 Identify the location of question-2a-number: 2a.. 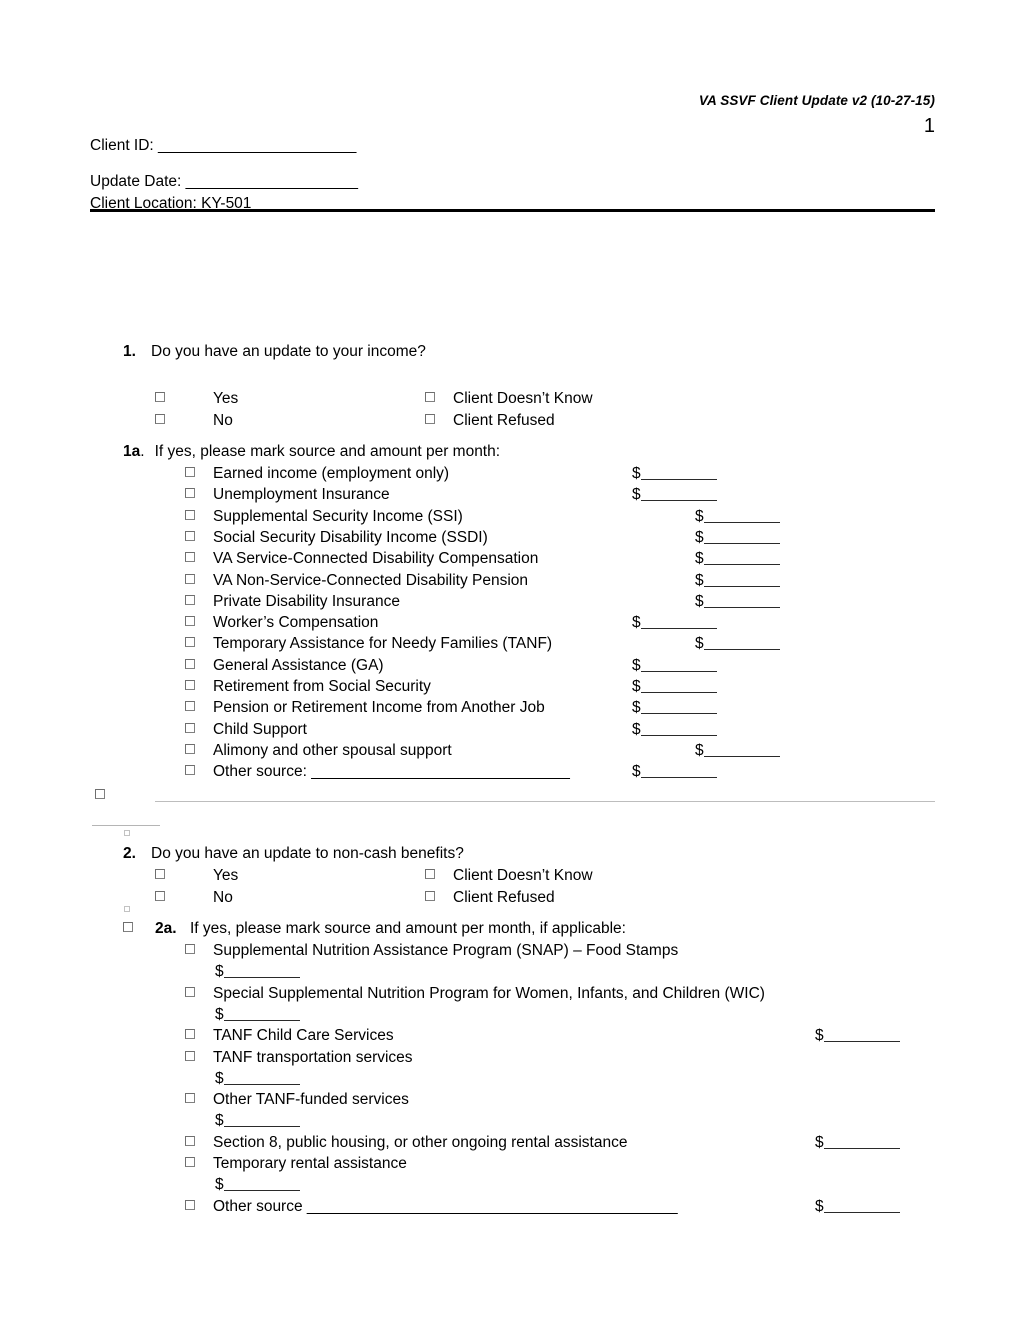
(166, 928).